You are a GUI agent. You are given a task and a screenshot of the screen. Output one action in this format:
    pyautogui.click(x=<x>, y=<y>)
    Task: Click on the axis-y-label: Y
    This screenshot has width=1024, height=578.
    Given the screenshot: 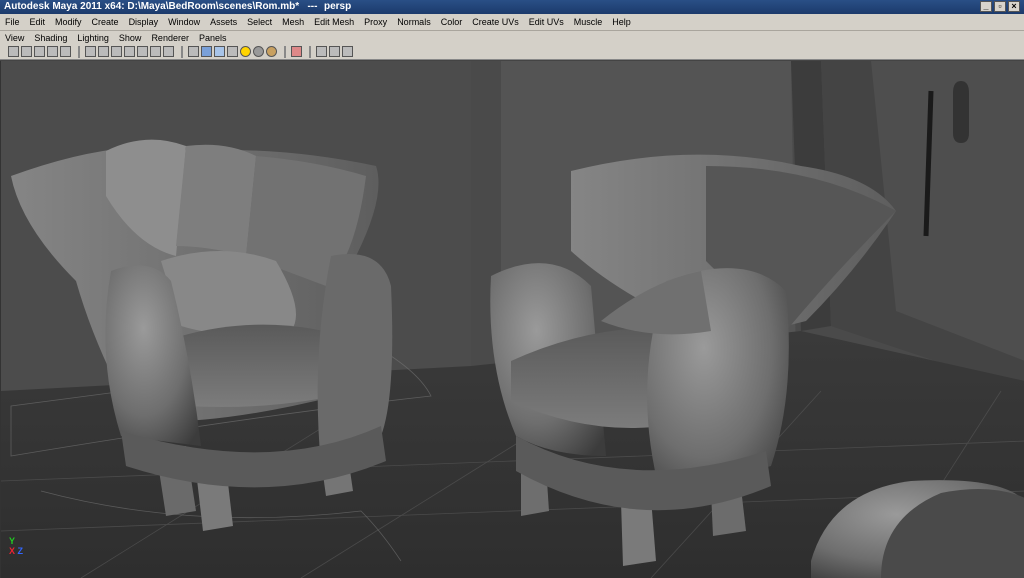 What is the action you would take?
    pyautogui.click(x=12, y=541)
    